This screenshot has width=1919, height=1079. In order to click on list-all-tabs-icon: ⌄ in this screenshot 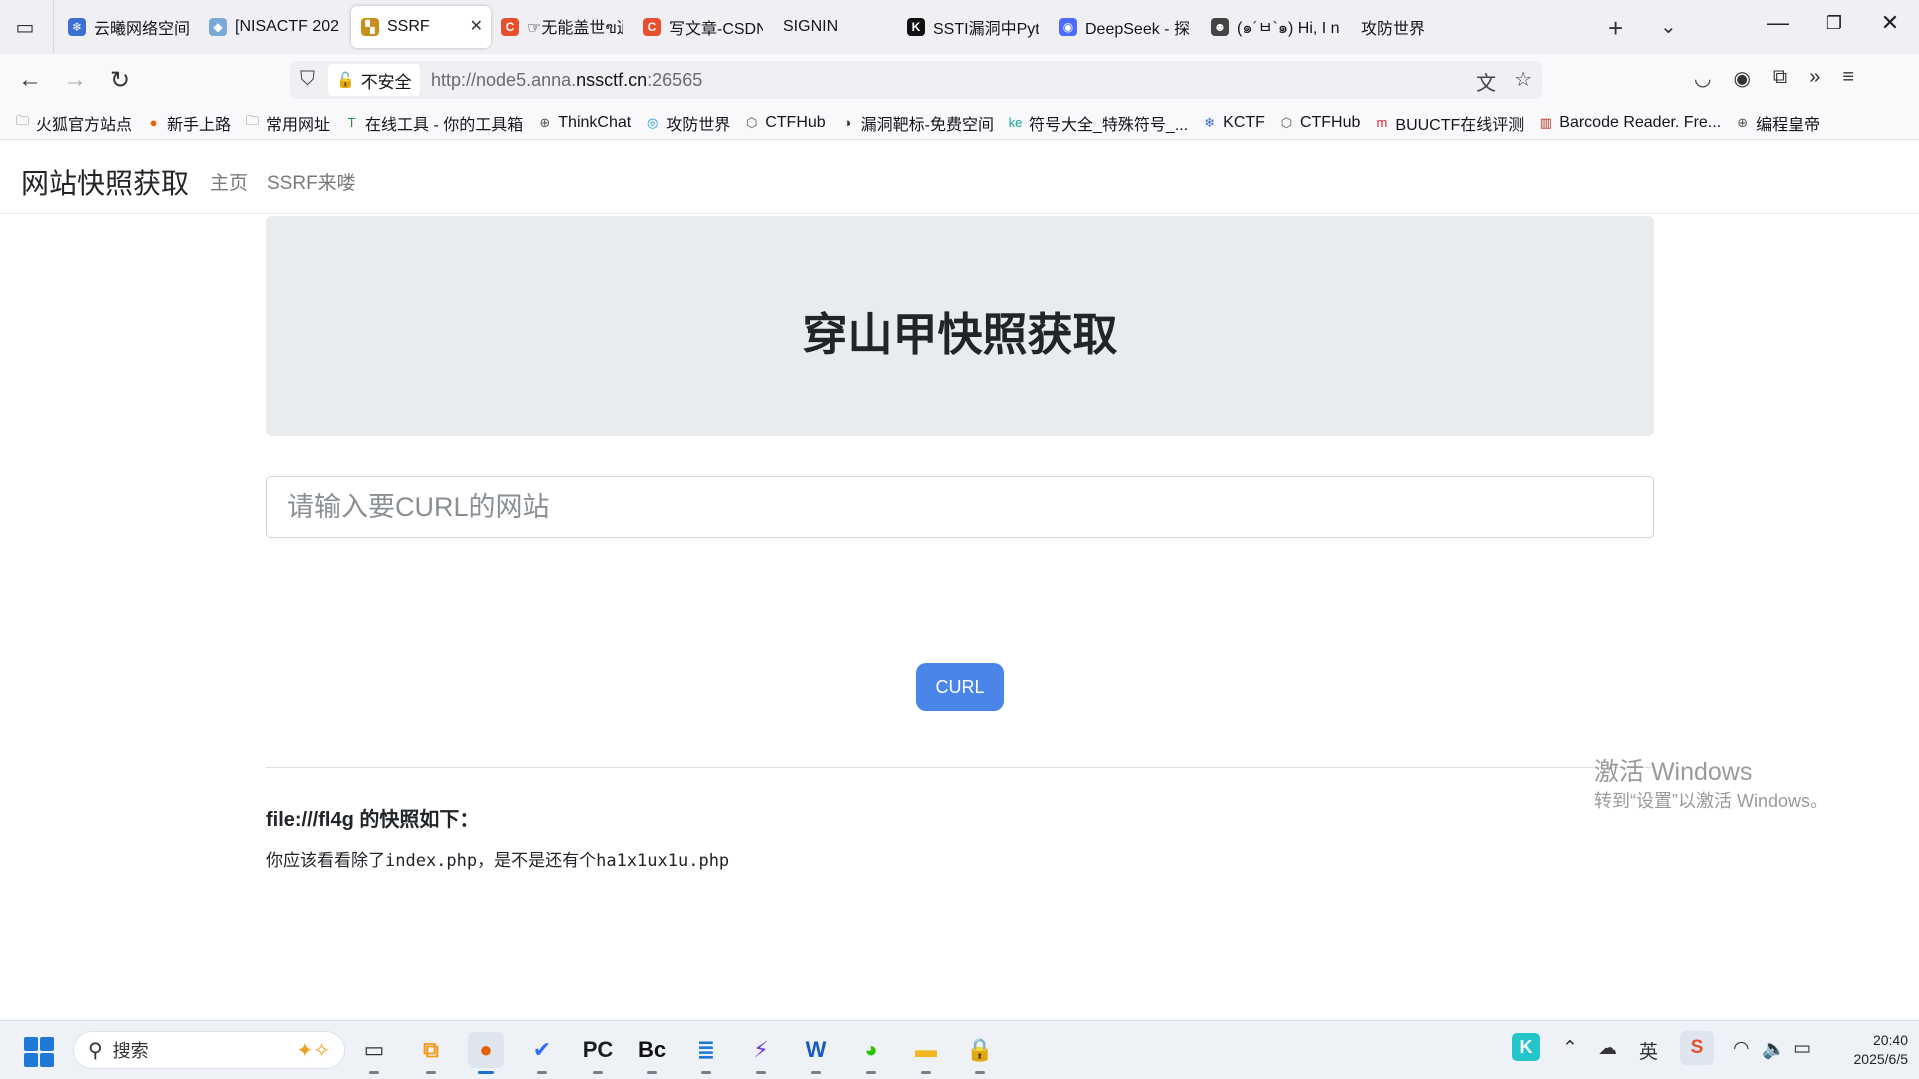, I will do `click(1668, 26)`.